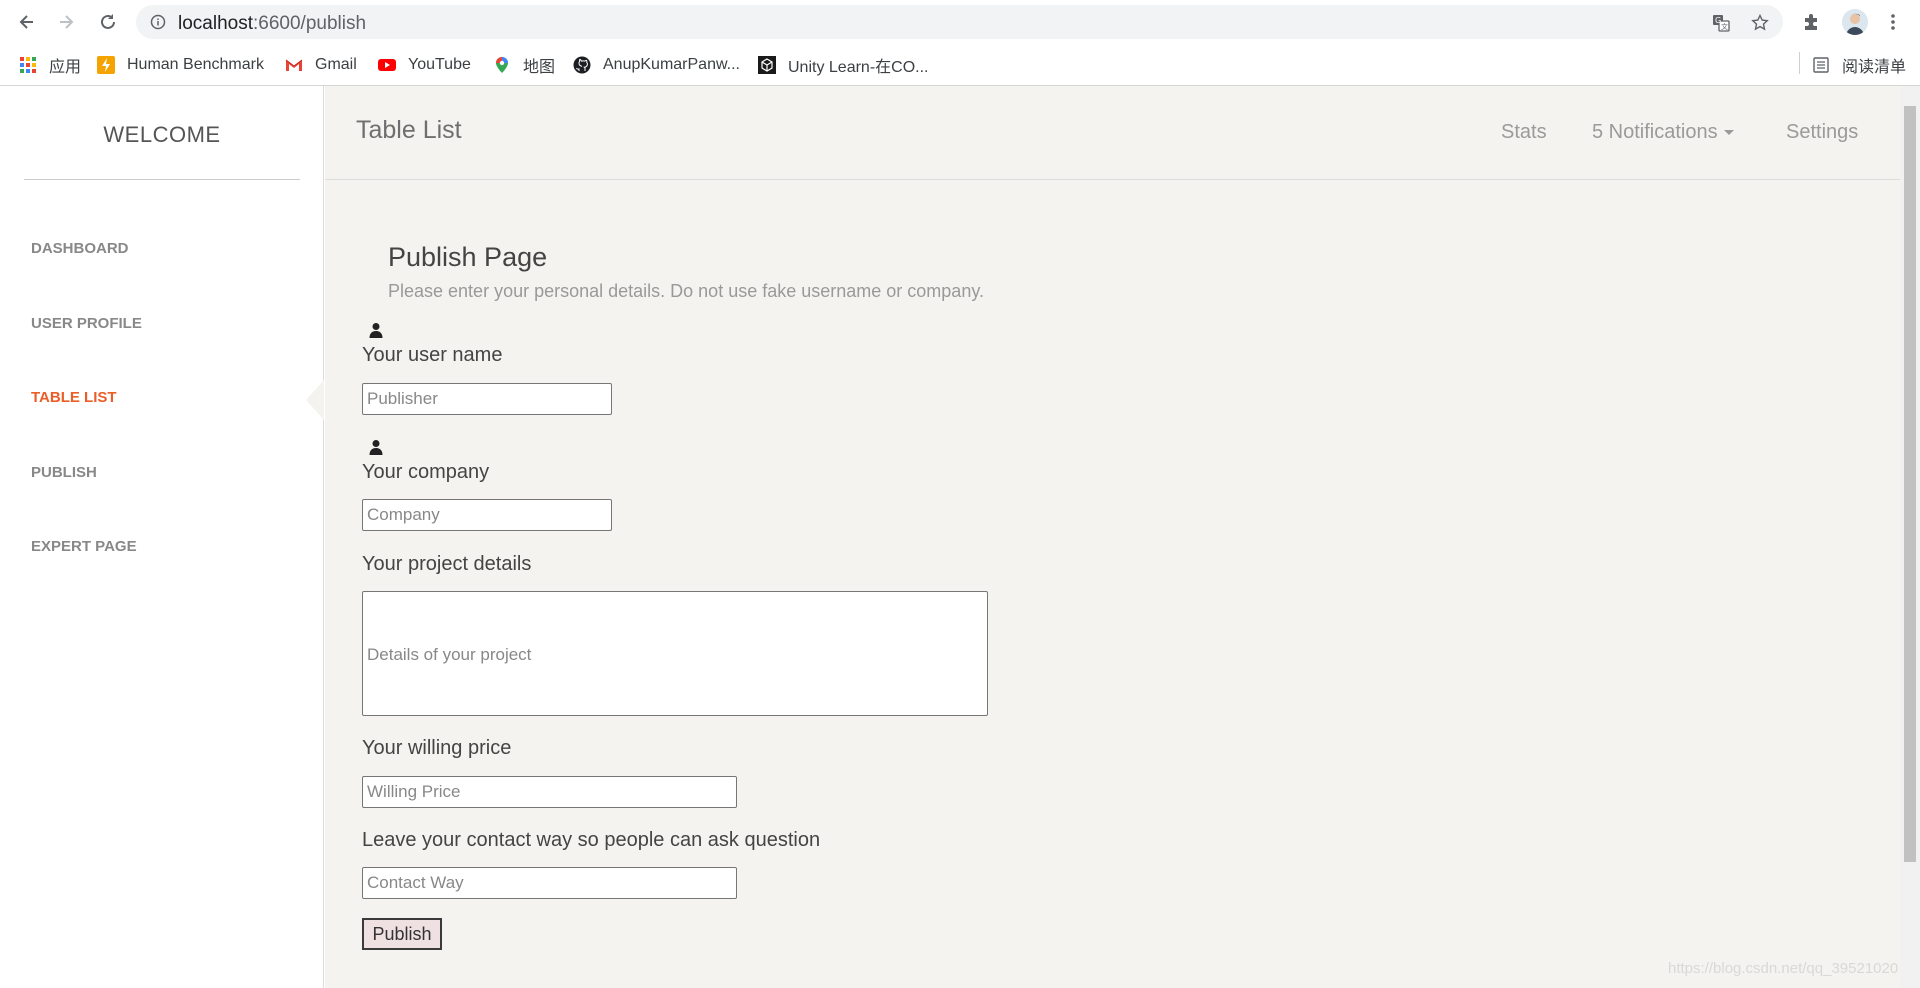 Image resolution: width=1920 pixels, height=988 pixels. I want to click on site-info-icon, so click(158, 22).